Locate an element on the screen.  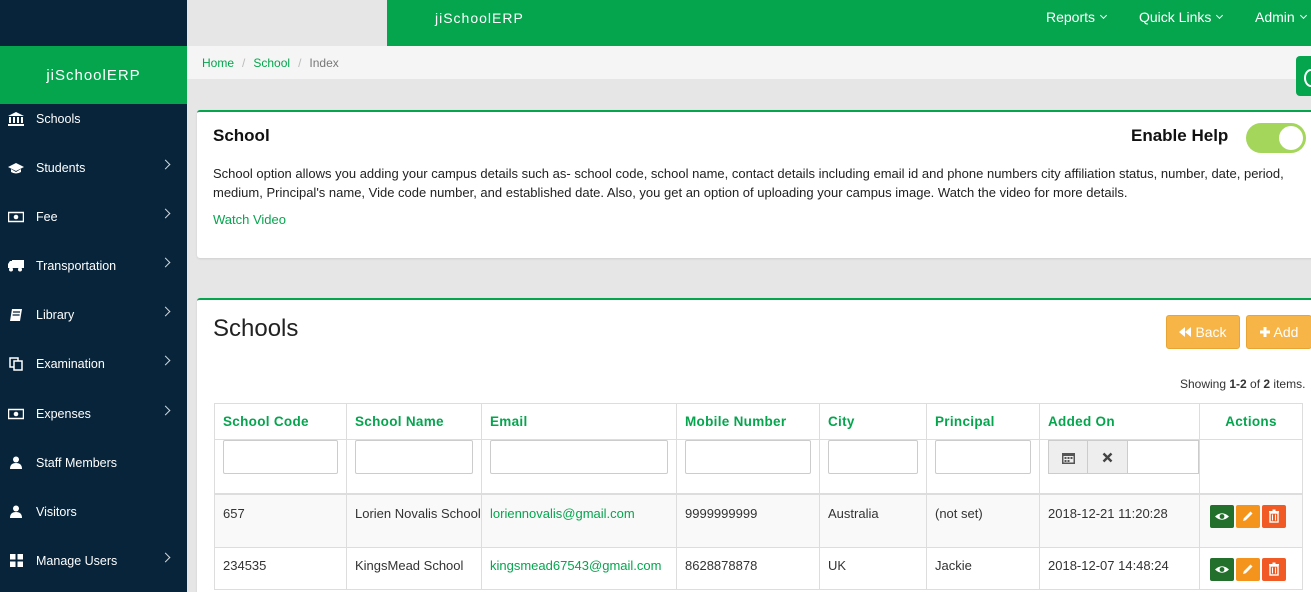
help-title: School is located at coordinates (241, 135).